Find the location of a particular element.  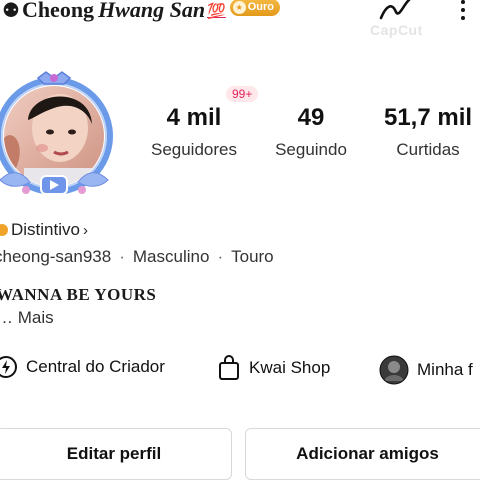

badge-label: Ouro is located at coordinates (261, 7).